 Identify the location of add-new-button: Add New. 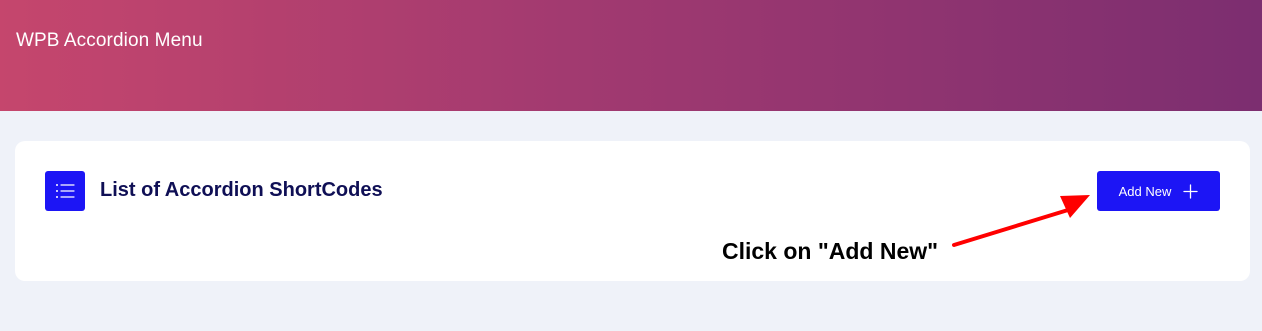
(1158, 191).